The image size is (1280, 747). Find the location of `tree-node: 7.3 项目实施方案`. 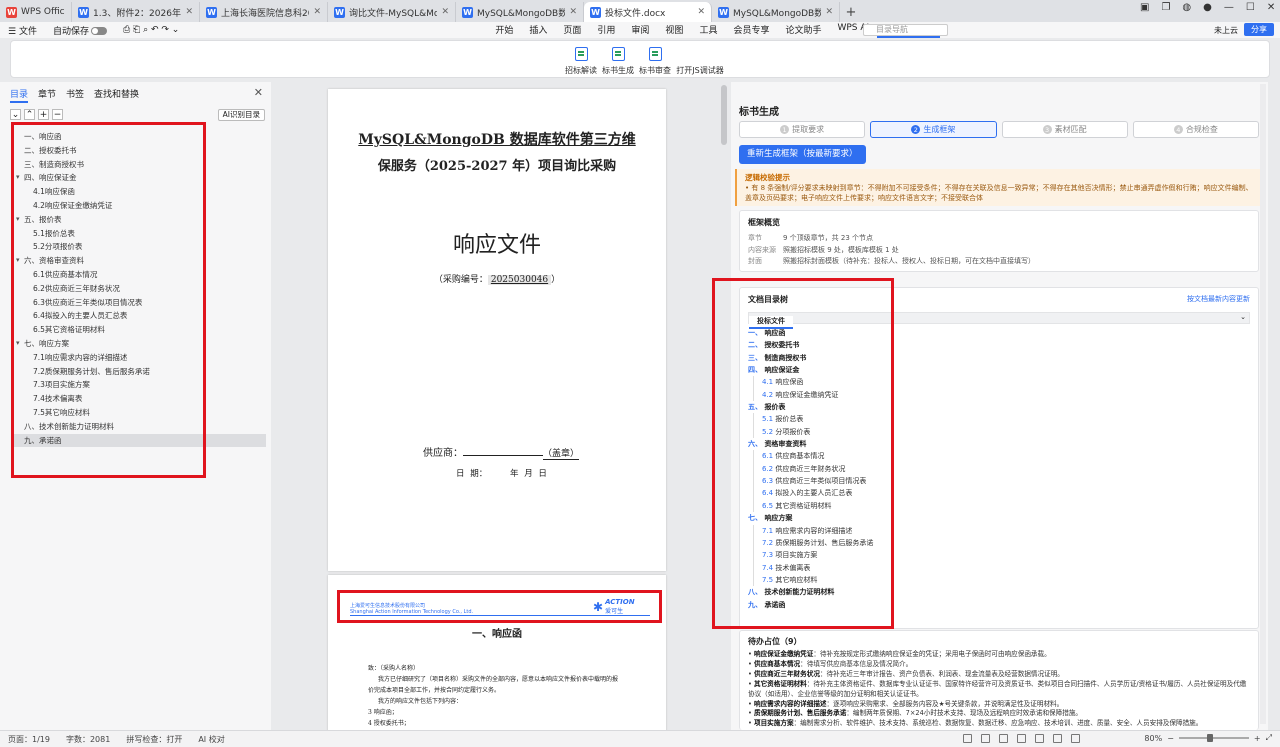

tree-node: 7.3 项目实施方案 is located at coordinates (1001, 555).